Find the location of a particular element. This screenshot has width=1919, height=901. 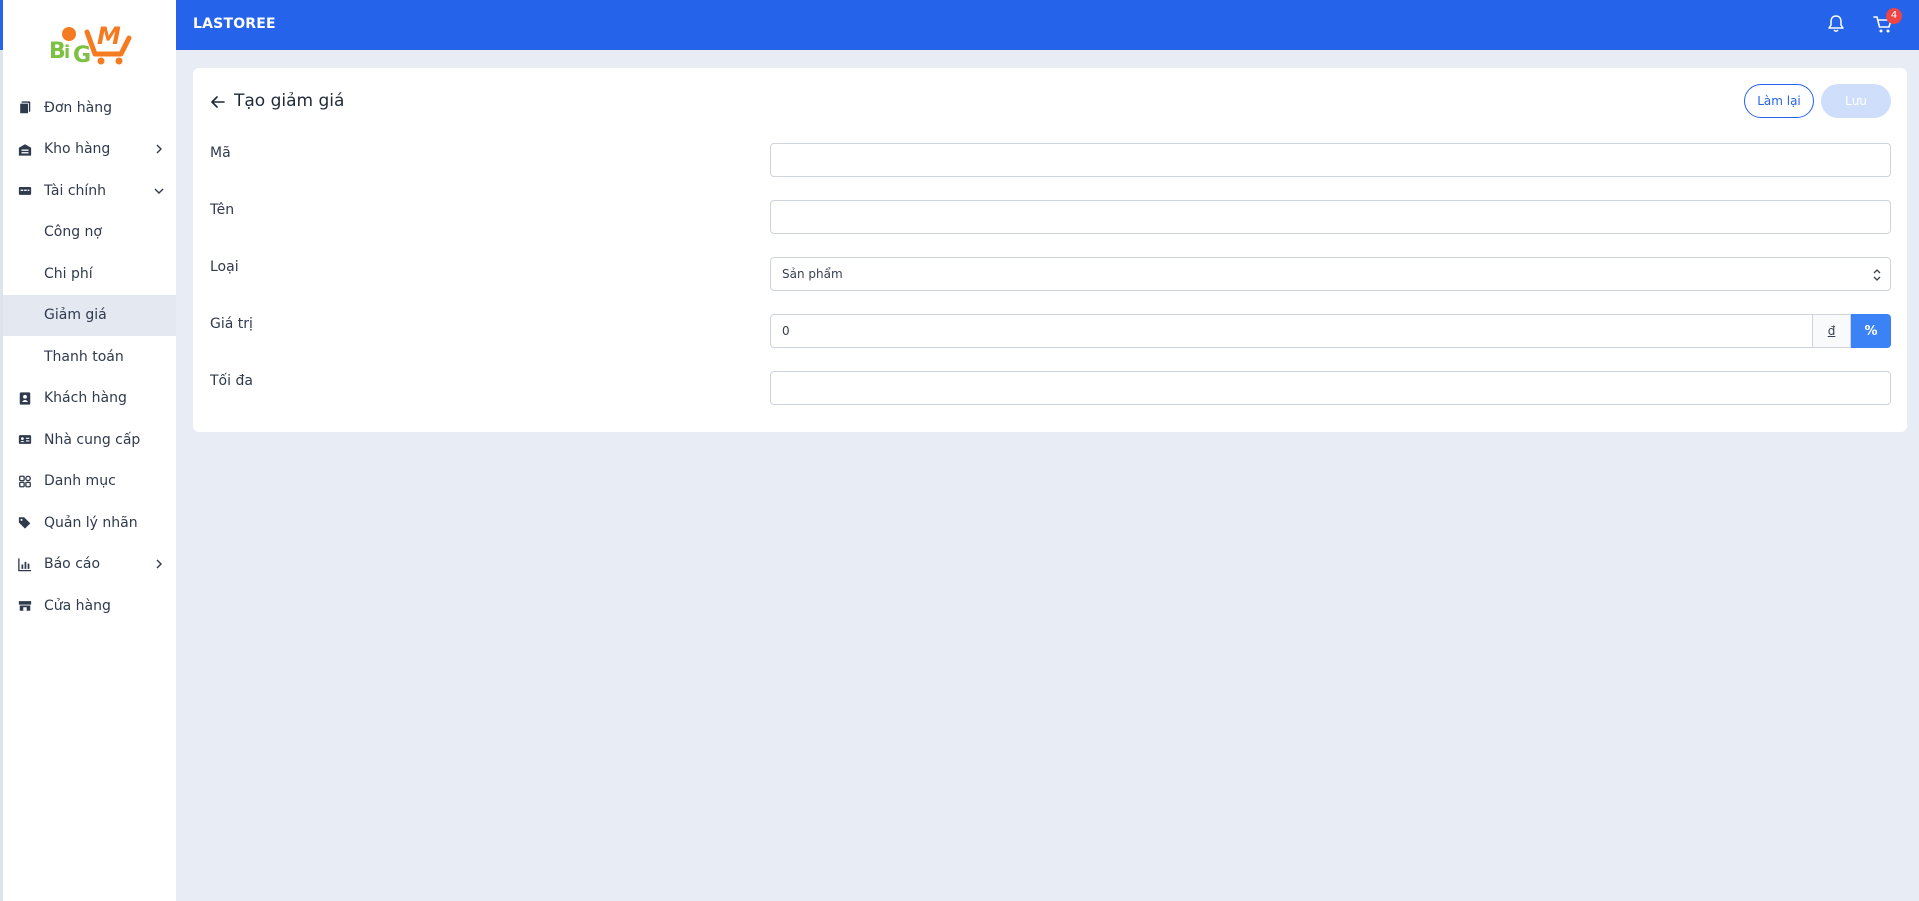

sidebar-item-label: Quản lý nhãn is located at coordinates (91, 522).